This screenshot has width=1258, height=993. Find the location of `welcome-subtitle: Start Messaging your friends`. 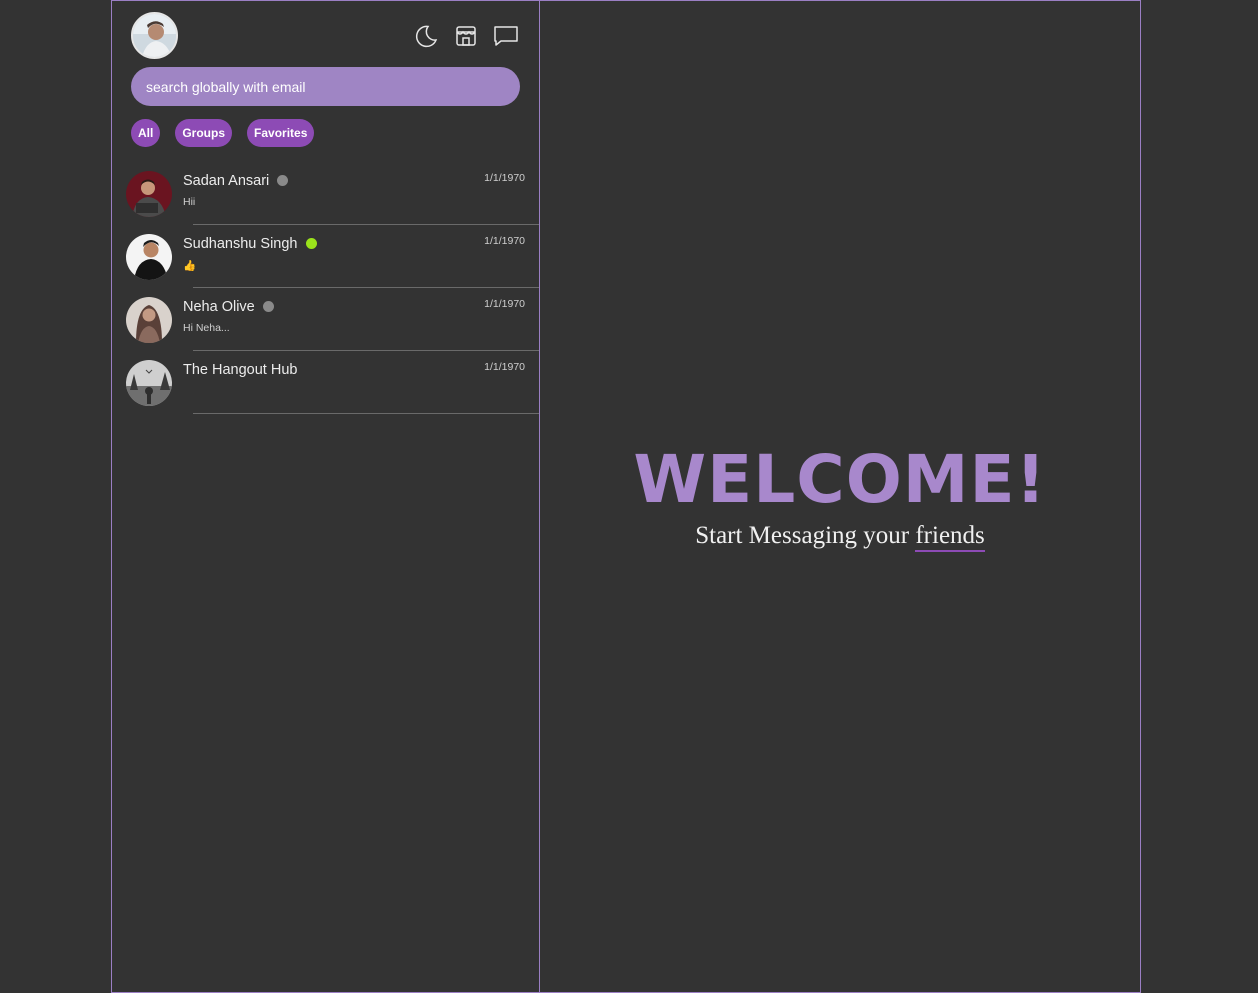

welcome-subtitle: Start Messaging your friends is located at coordinates (840, 537).